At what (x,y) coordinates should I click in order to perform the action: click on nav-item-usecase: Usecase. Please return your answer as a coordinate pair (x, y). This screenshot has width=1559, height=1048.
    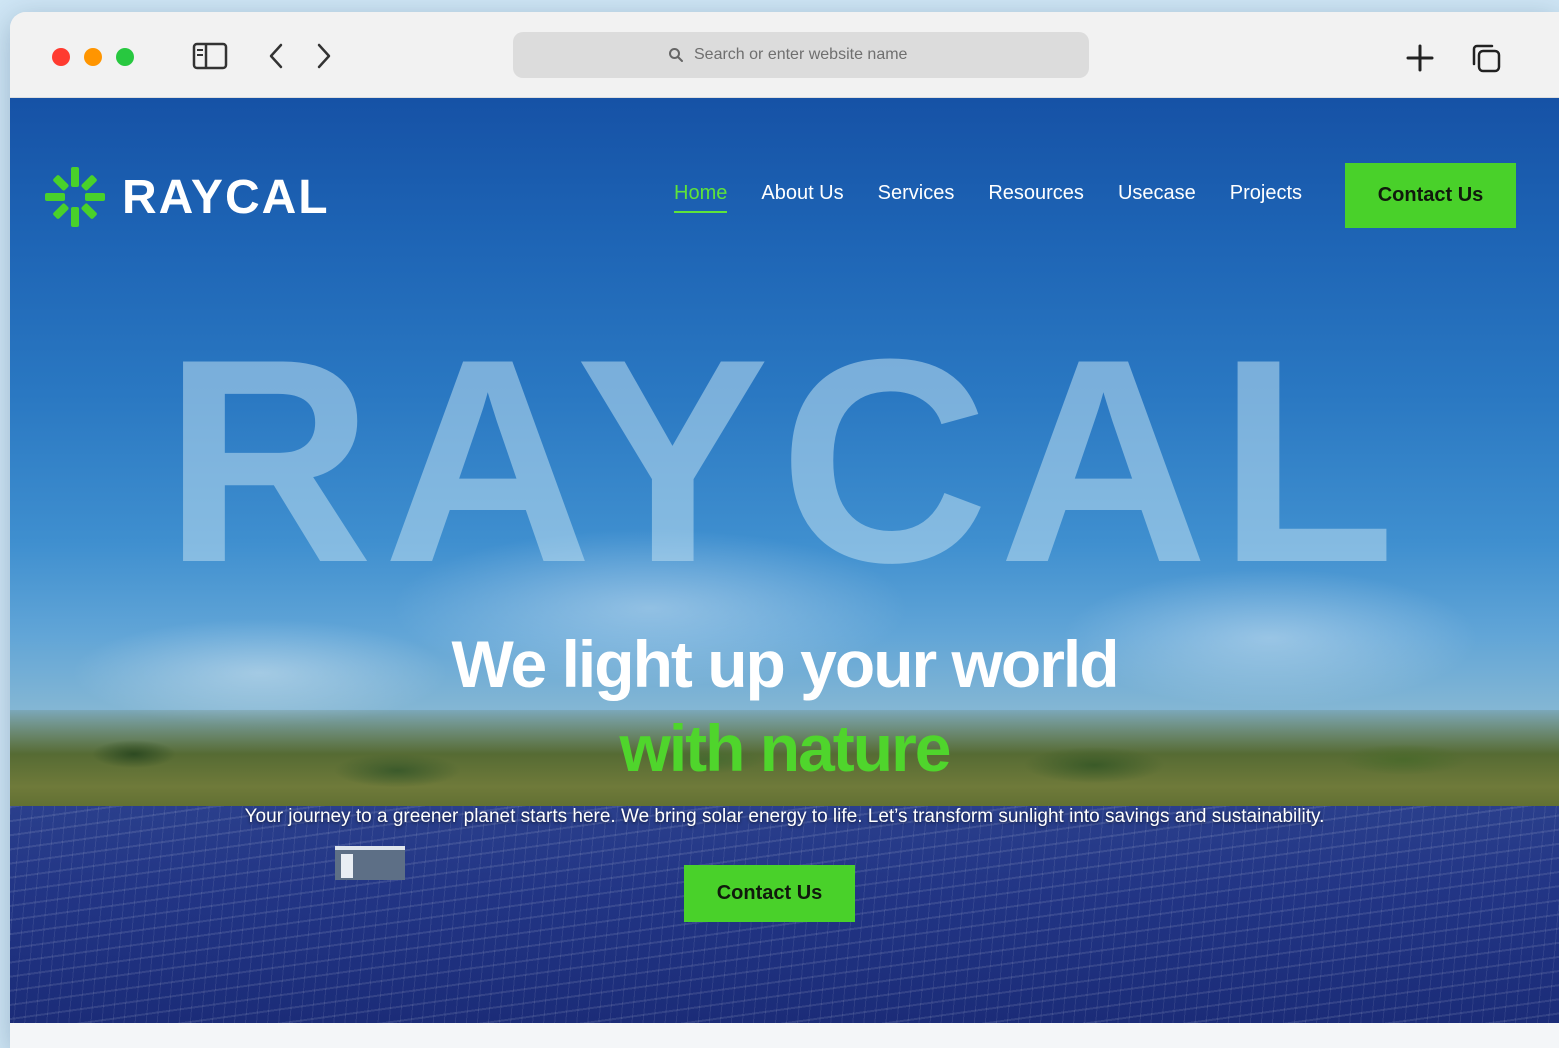
    Looking at the image, I should click on (1157, 197).